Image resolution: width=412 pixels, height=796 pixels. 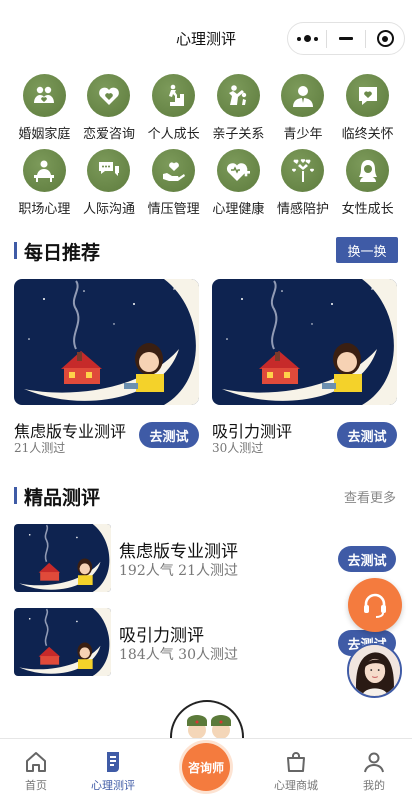 I want to click on category-item: 心理健康, so click(x=238, y=183).